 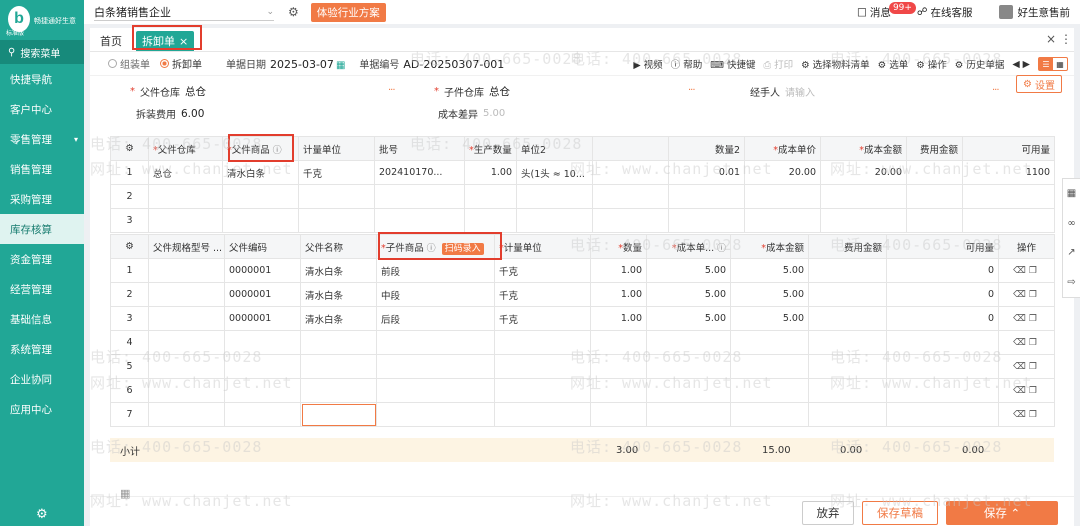 I want to click on gear-icon: ⚙, so click(x=42, y=514).